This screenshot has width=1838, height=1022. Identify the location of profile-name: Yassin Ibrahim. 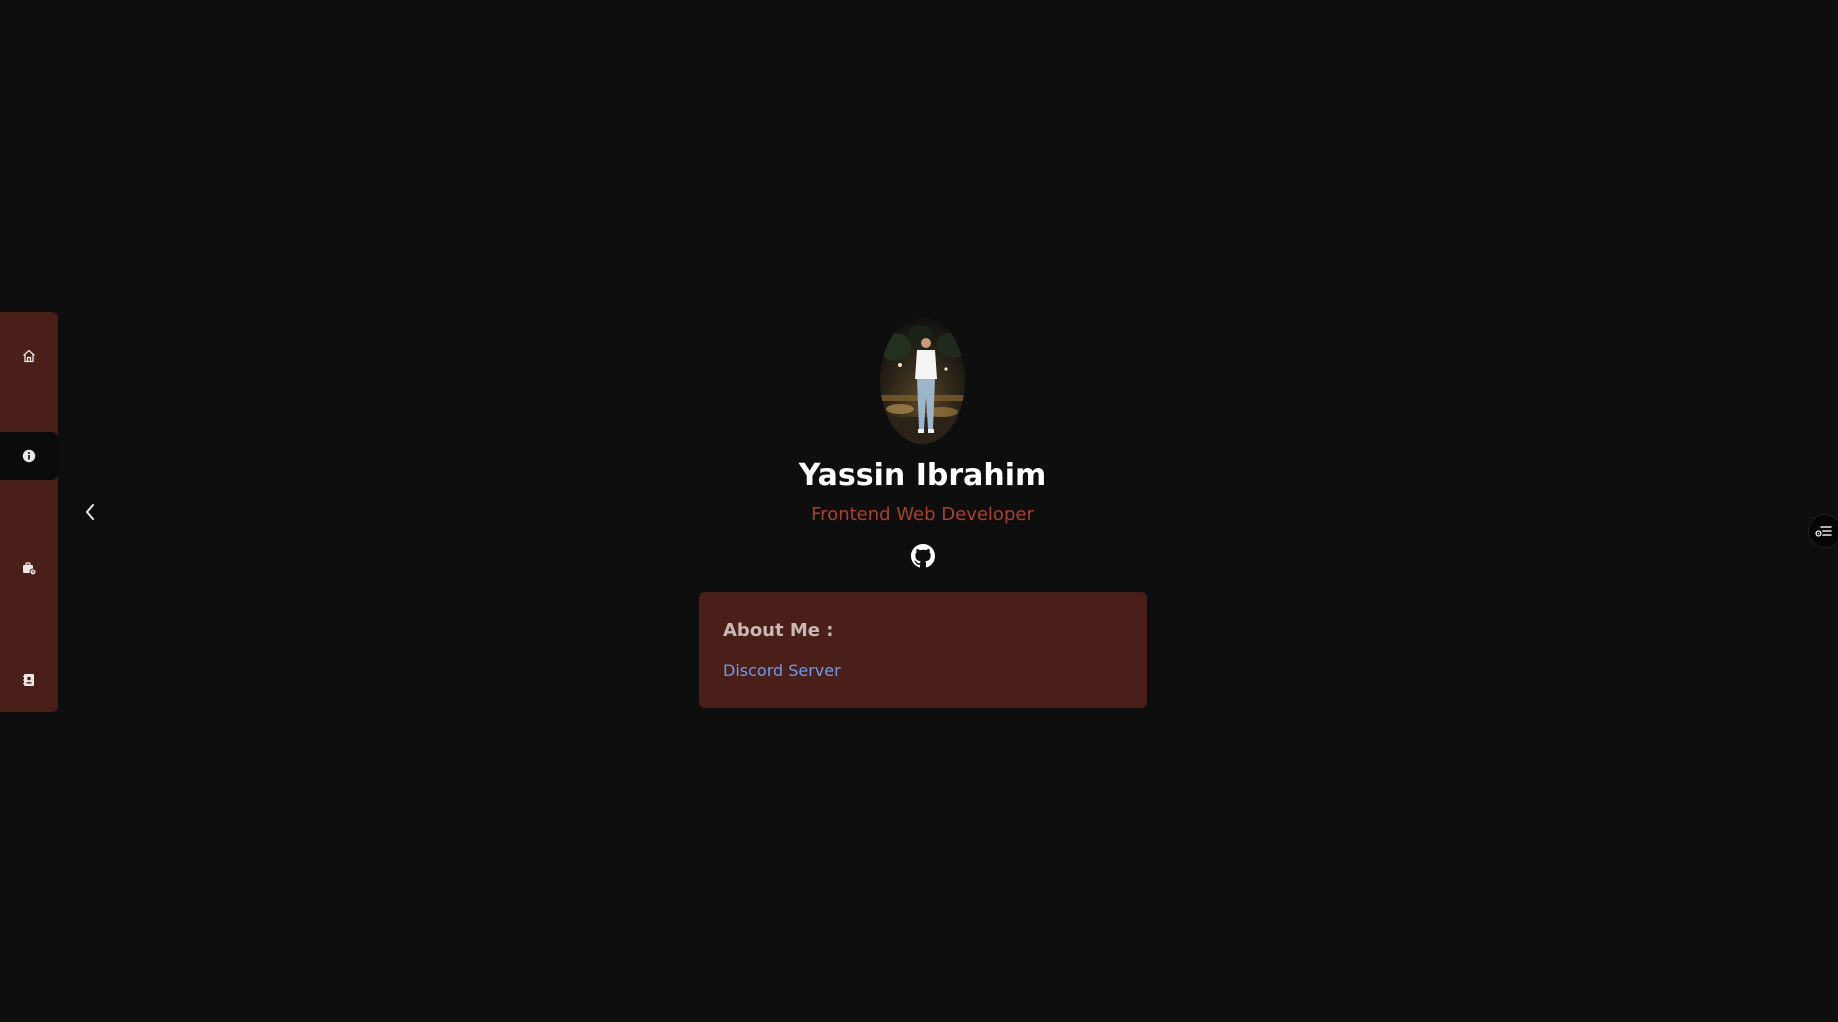
(922, 475).